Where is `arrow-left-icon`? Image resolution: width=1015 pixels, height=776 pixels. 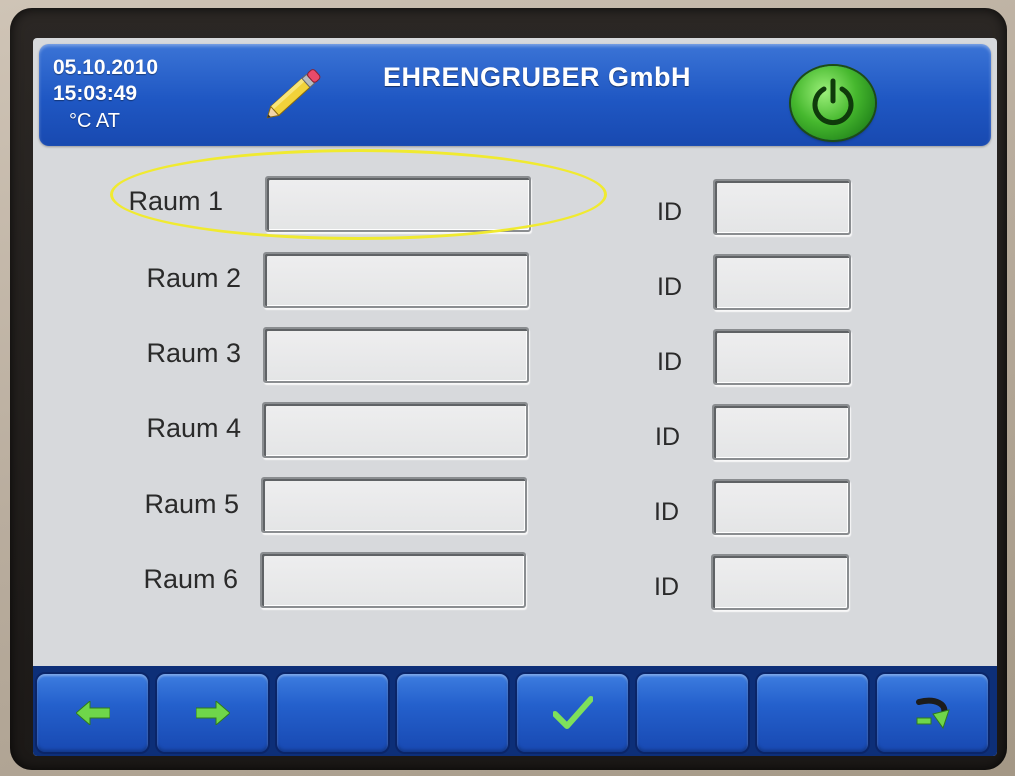
arrow-left-icon is located at coordinates (92, 713).